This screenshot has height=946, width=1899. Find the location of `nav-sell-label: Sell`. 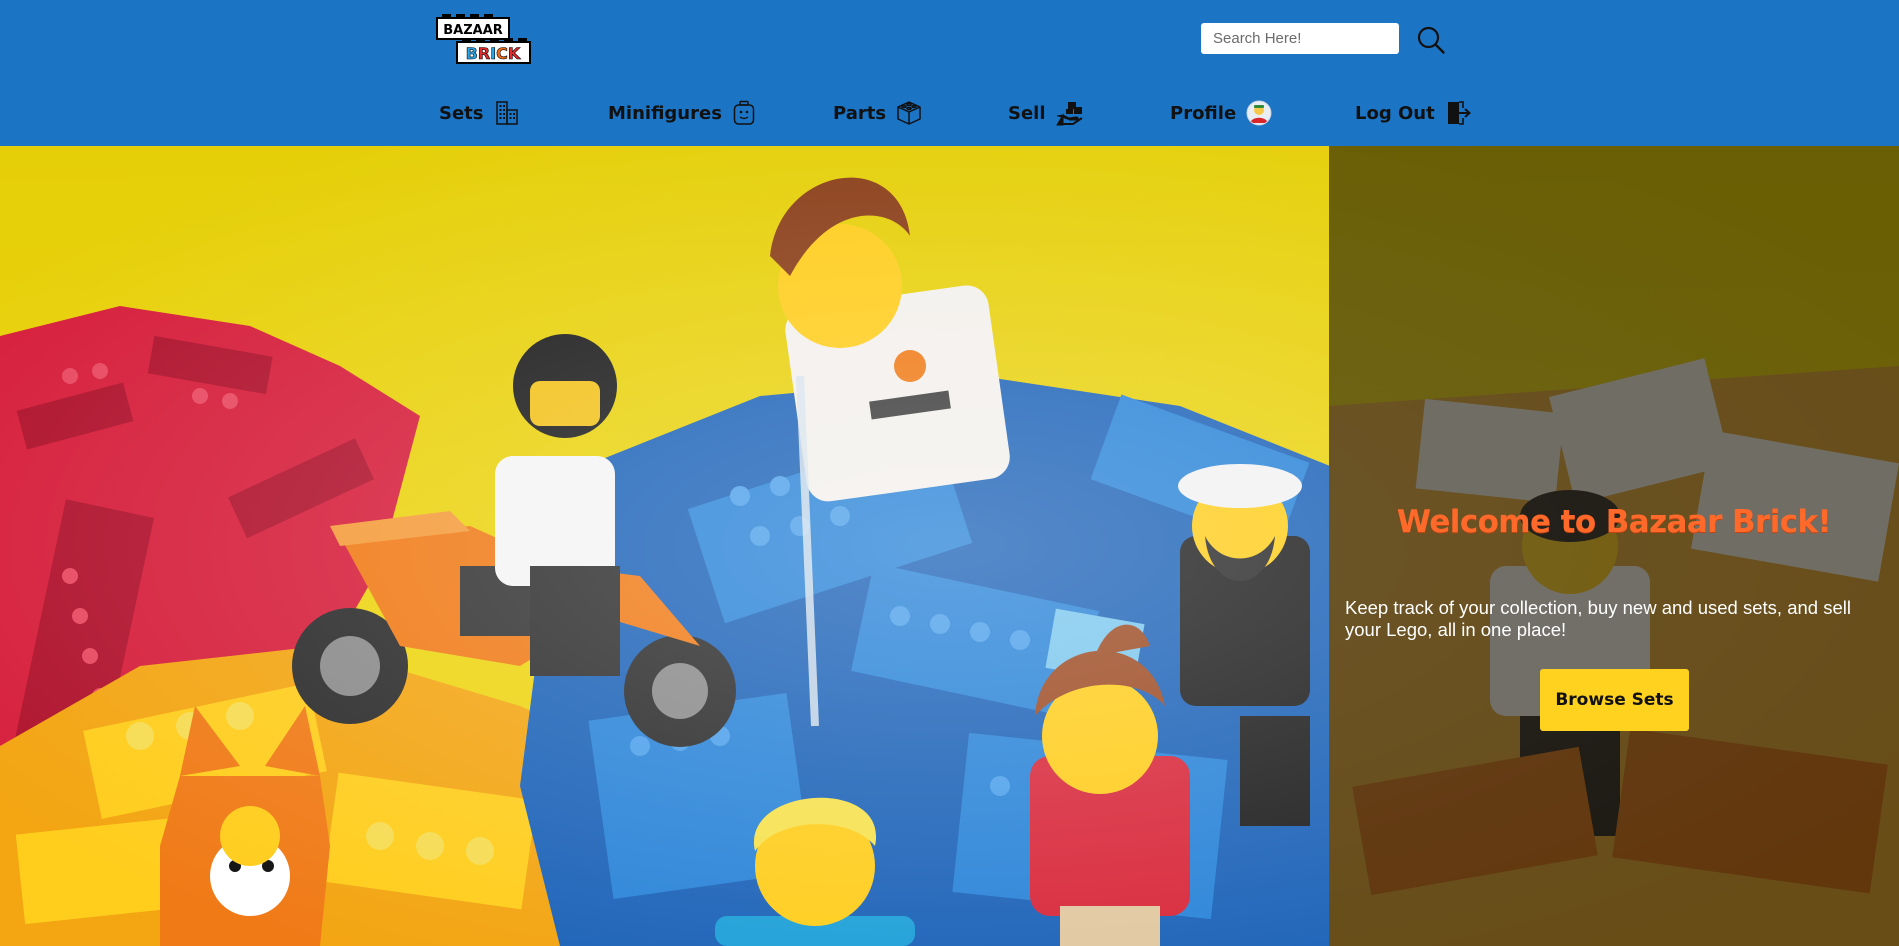

nav-sell-label: Sell is located at coordinates (1027, 113).